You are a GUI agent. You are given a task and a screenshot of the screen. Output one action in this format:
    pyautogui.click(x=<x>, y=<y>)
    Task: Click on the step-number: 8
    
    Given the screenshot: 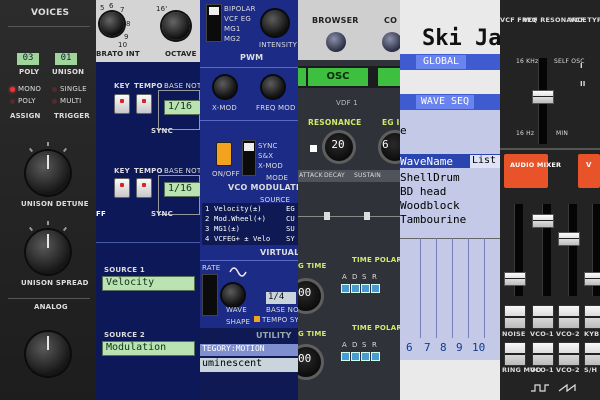 What is the action you would take?
    pyautogui.click(x=443, y=347)
    